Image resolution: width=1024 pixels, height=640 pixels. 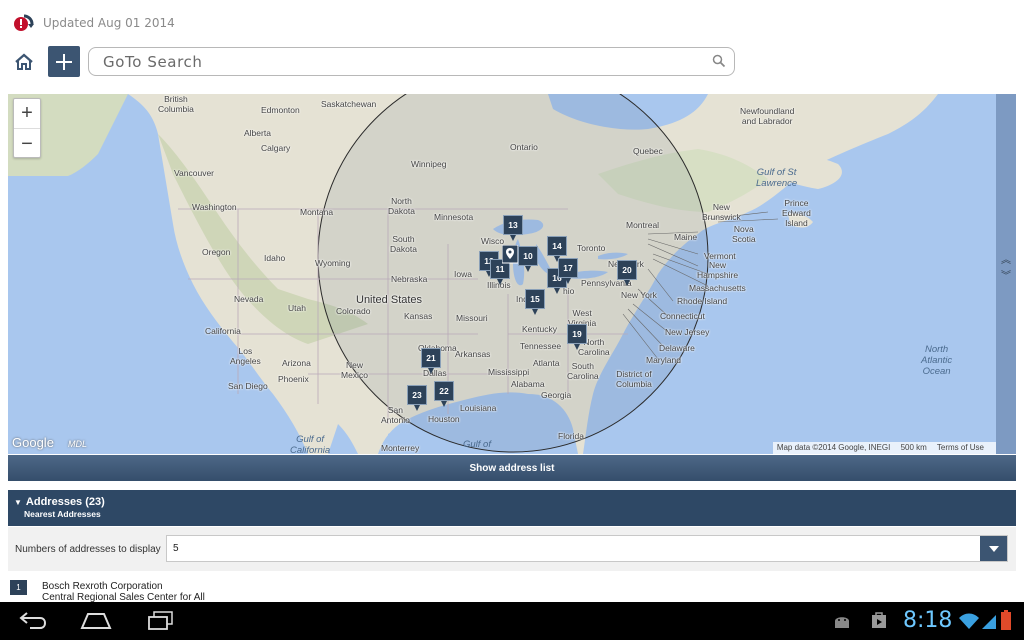 What do you see at coordinates (577, 337) in the screenshot?
I see `map-pin: 19` at bounding box center [577, 337].